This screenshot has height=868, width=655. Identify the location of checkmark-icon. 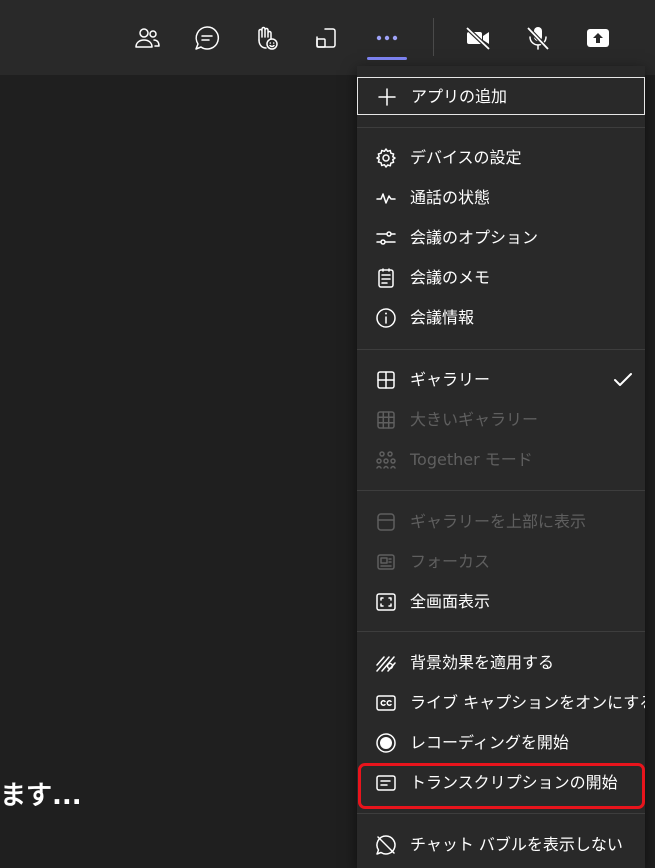
(623, 380).